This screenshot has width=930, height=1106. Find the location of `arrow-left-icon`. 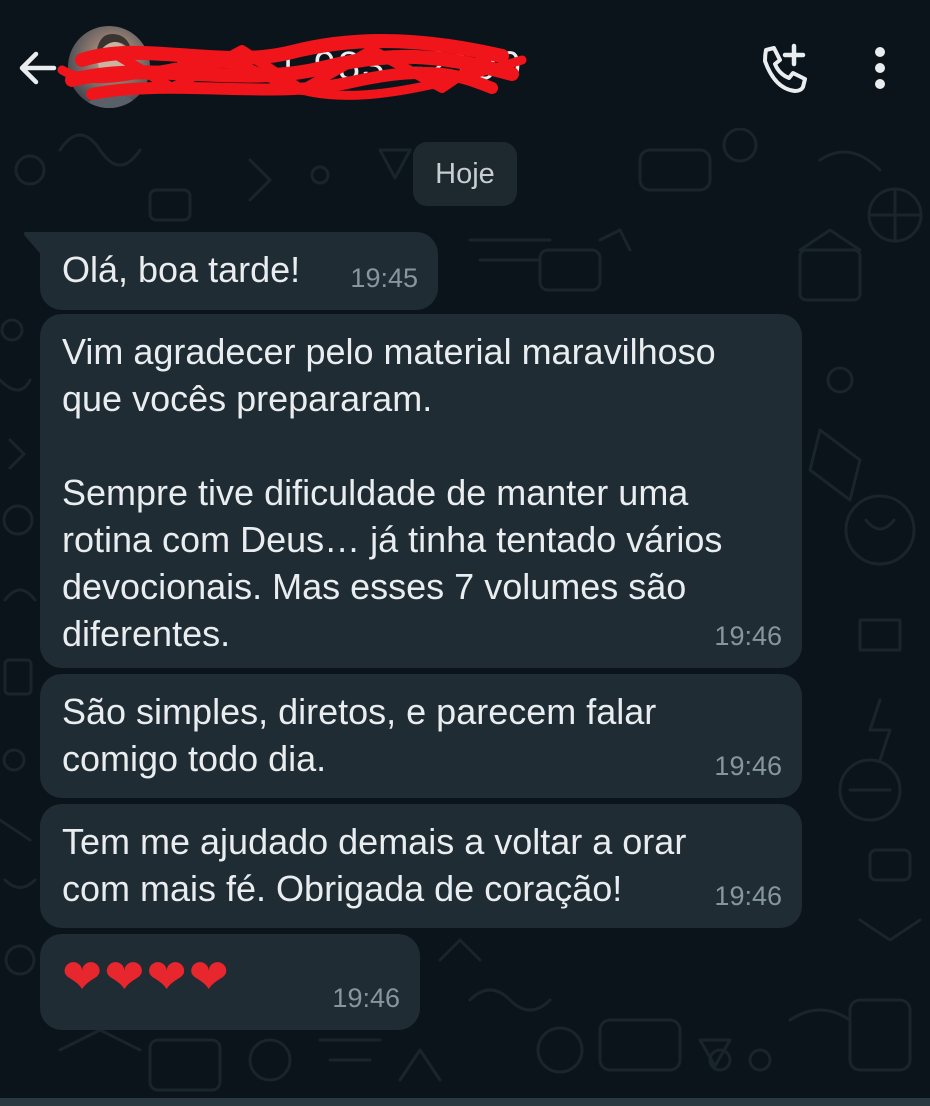

arrow-left-icon is located at coordinates (38, 68).